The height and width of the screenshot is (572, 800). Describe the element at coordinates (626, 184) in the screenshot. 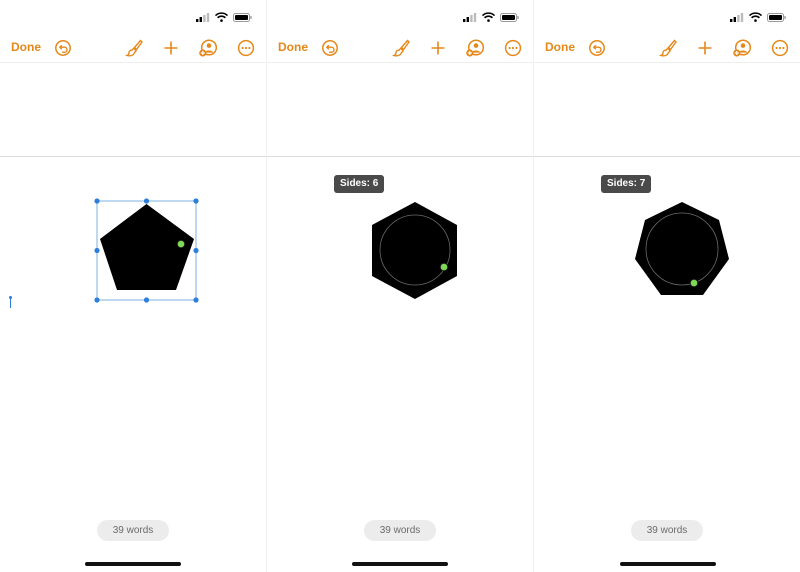

I see `sides-count-badge: Sides: 7` at that location.